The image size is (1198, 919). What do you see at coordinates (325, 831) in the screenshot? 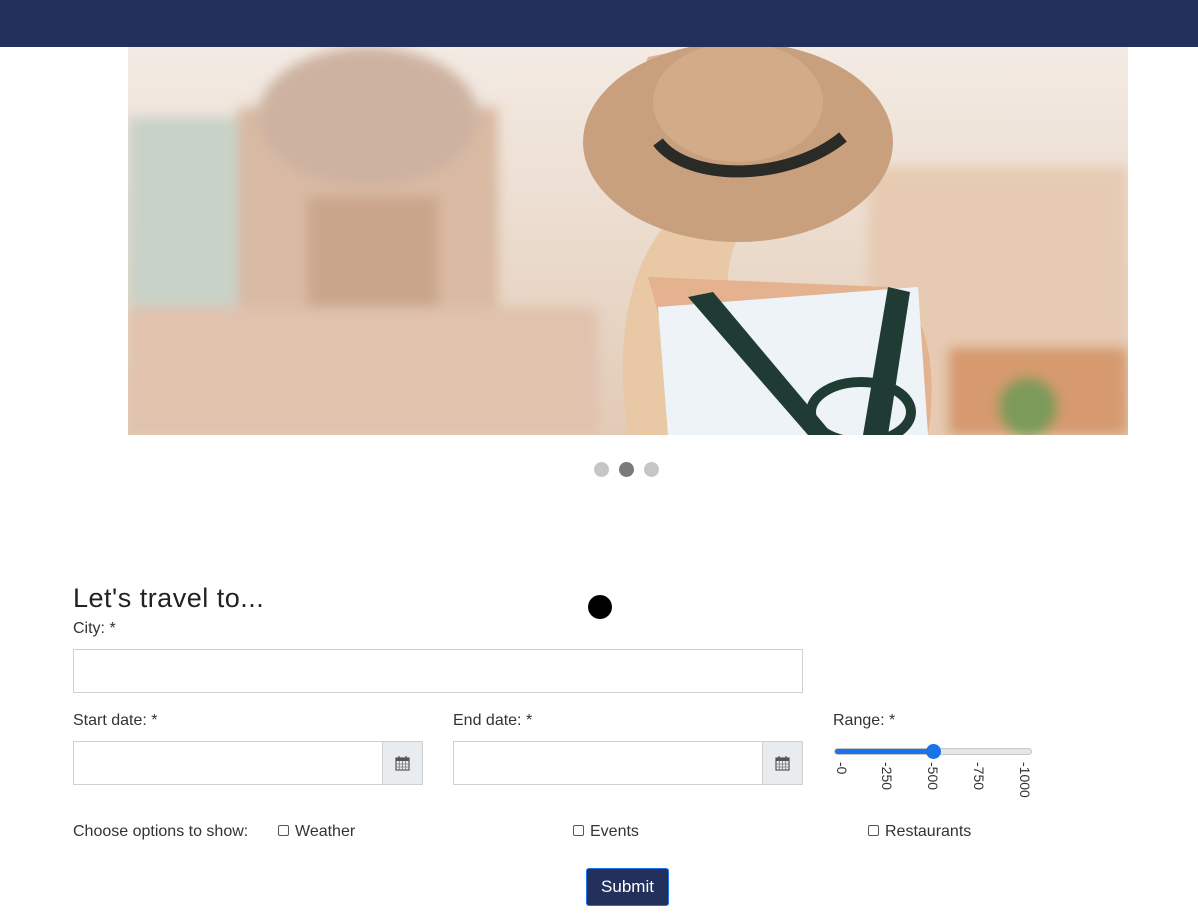
I see `weather-option-label: Weather` at bounding box center [325, 831].